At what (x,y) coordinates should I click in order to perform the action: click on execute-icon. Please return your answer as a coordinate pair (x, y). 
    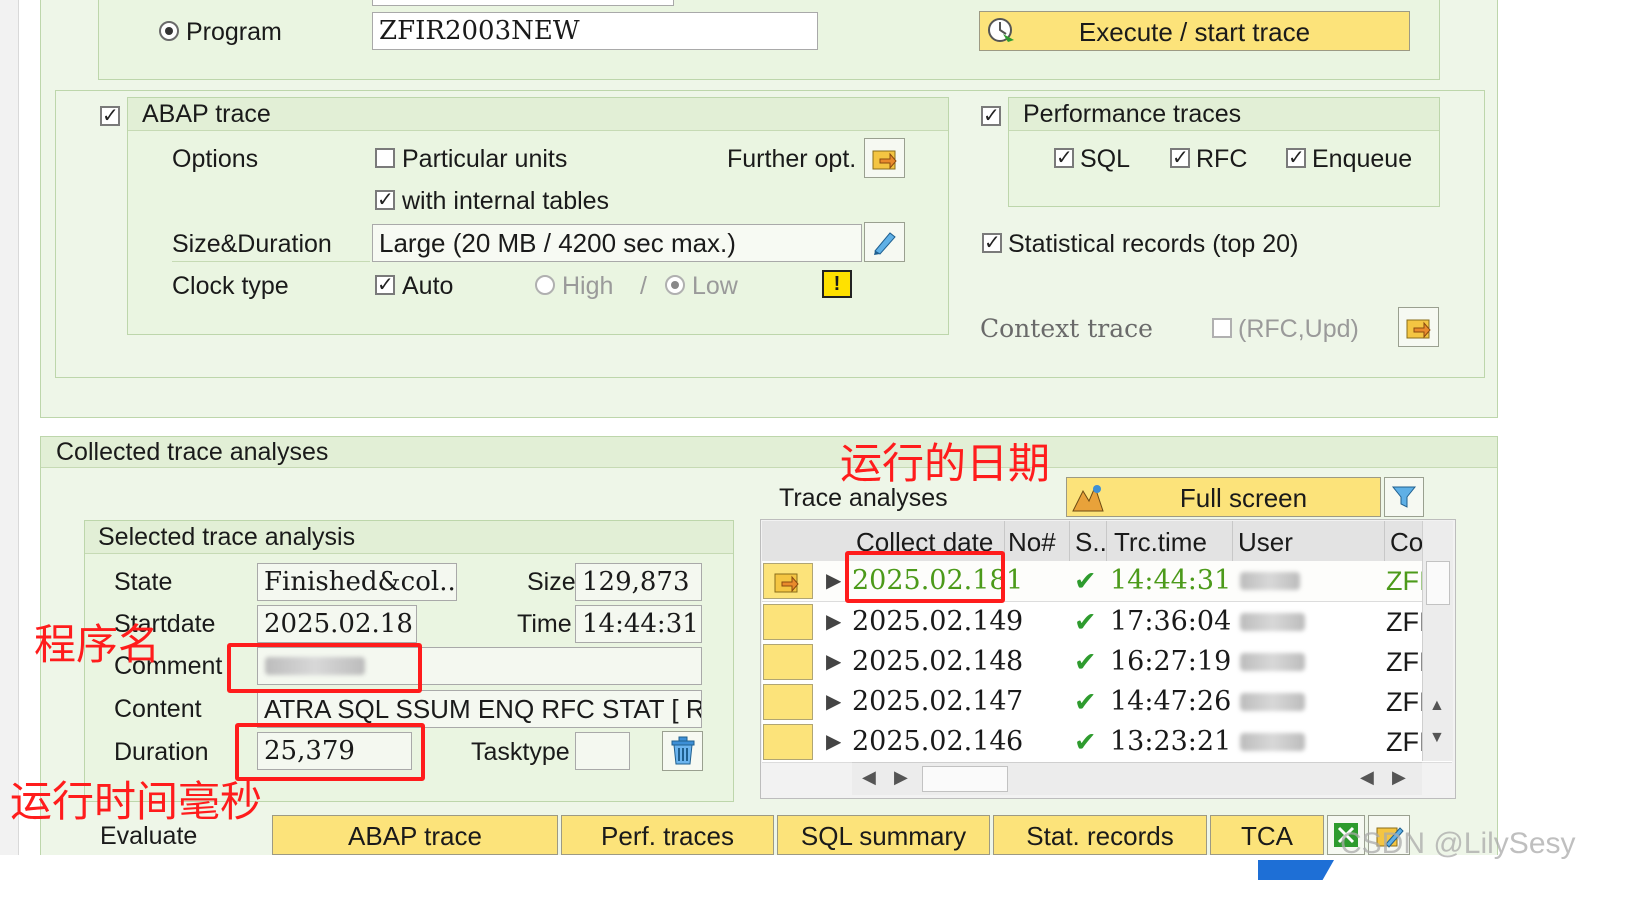
    Looking at the image, I should click on (1001, 31).